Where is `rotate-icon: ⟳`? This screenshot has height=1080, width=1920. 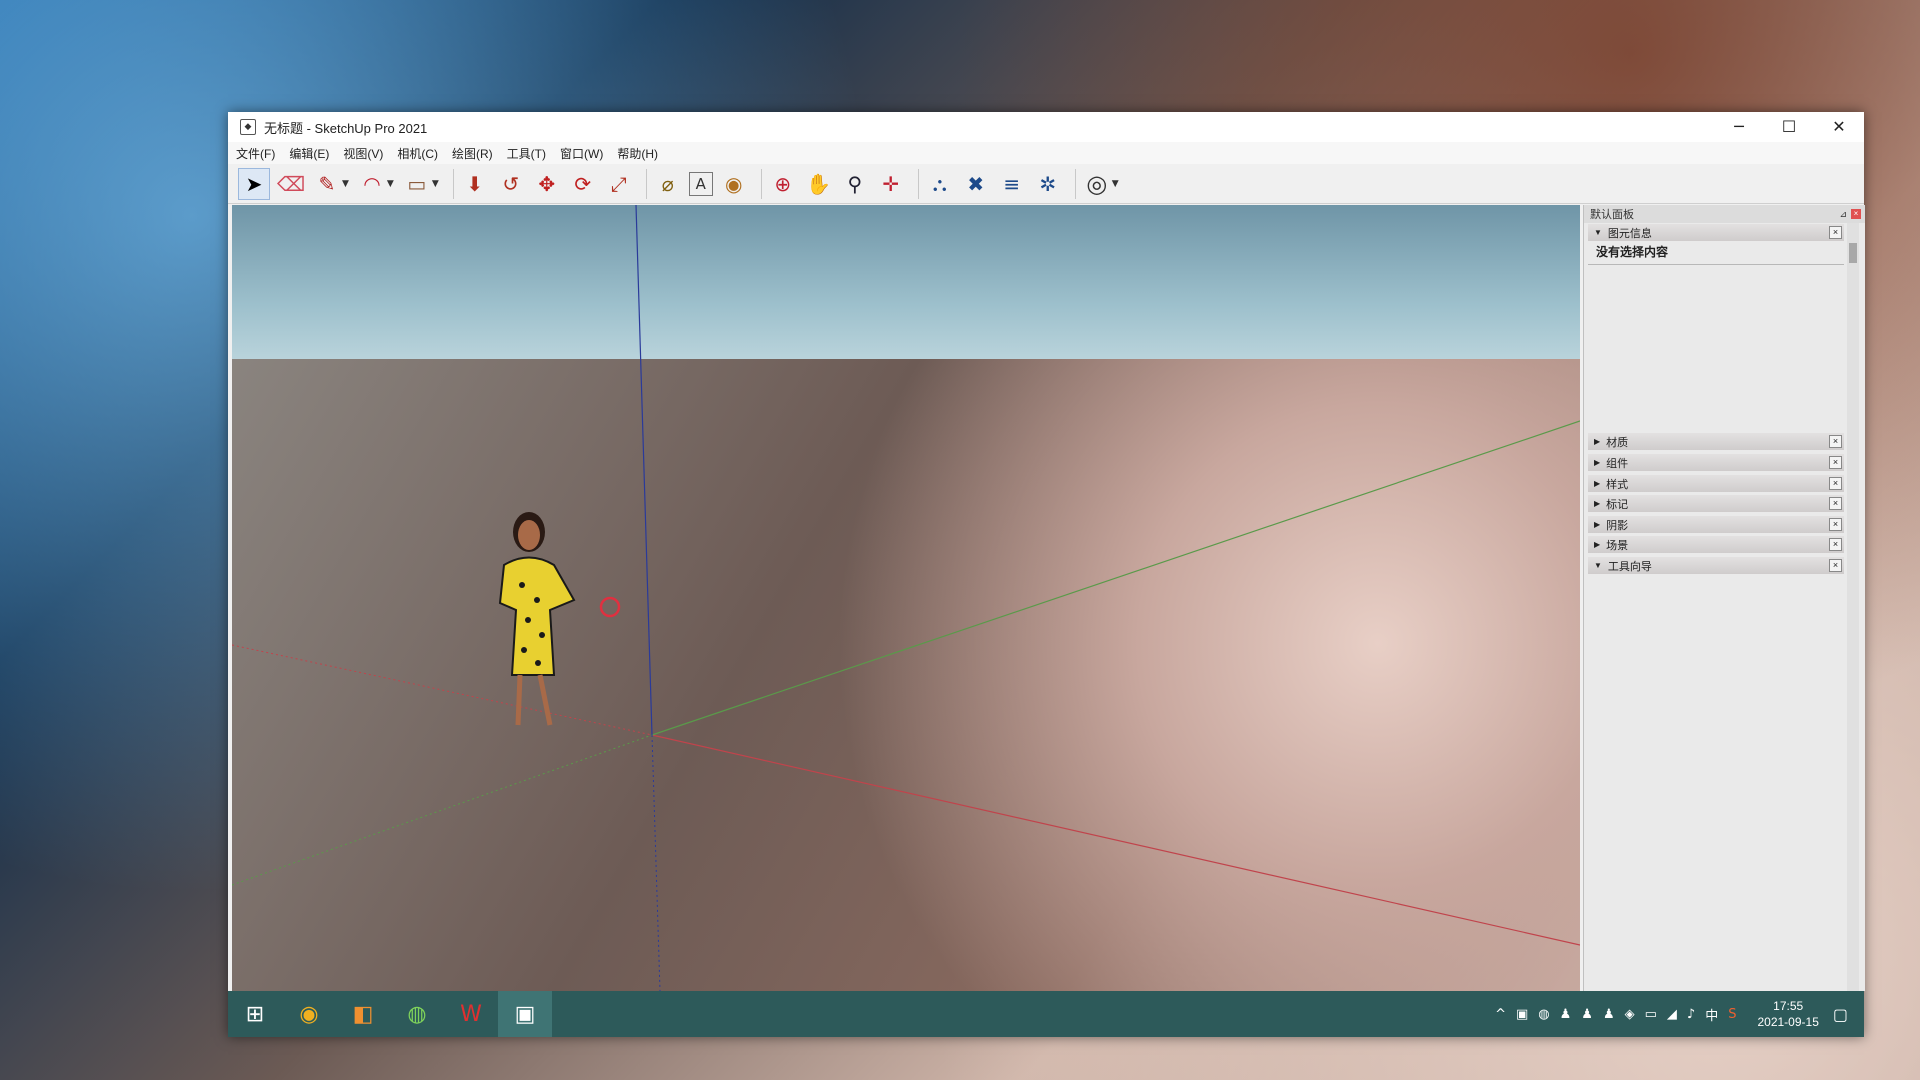
rotate-icon: ⟳ is located at coordinates (583, 184).